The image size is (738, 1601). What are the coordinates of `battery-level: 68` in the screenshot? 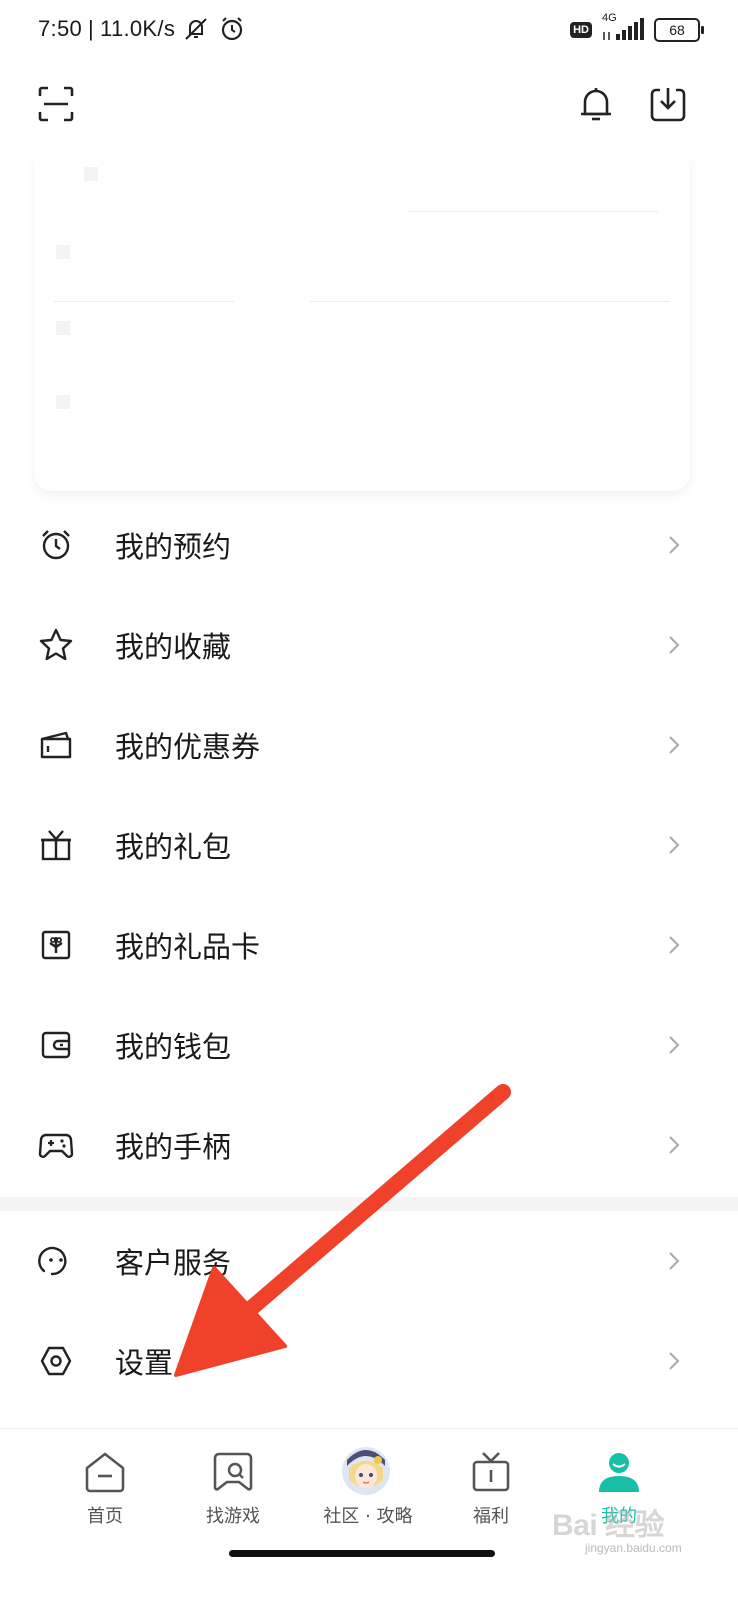 It's located at (677, 30).